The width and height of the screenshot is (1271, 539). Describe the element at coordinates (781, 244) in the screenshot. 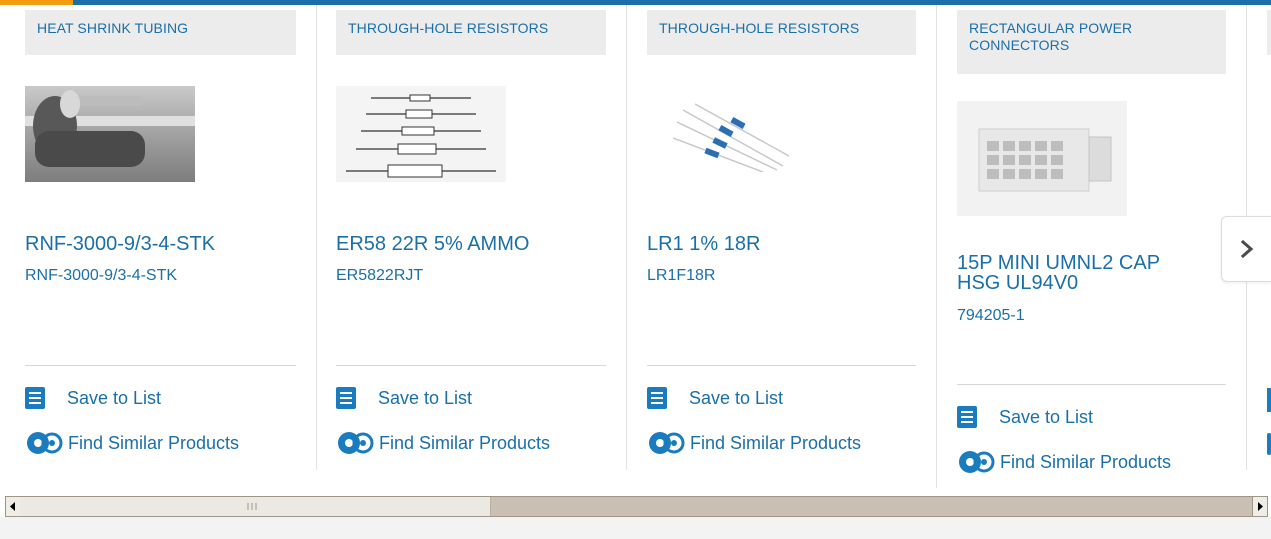

I see `product-title: LR1 1% 18R` at that location.